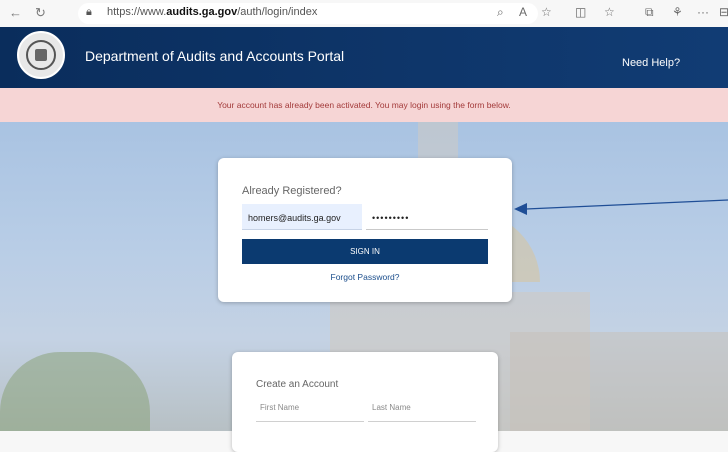 The image size is (728, 452). Describe the element at coordinates (41, 55) in the screenshot. I see `department-seal-logo` at that location.